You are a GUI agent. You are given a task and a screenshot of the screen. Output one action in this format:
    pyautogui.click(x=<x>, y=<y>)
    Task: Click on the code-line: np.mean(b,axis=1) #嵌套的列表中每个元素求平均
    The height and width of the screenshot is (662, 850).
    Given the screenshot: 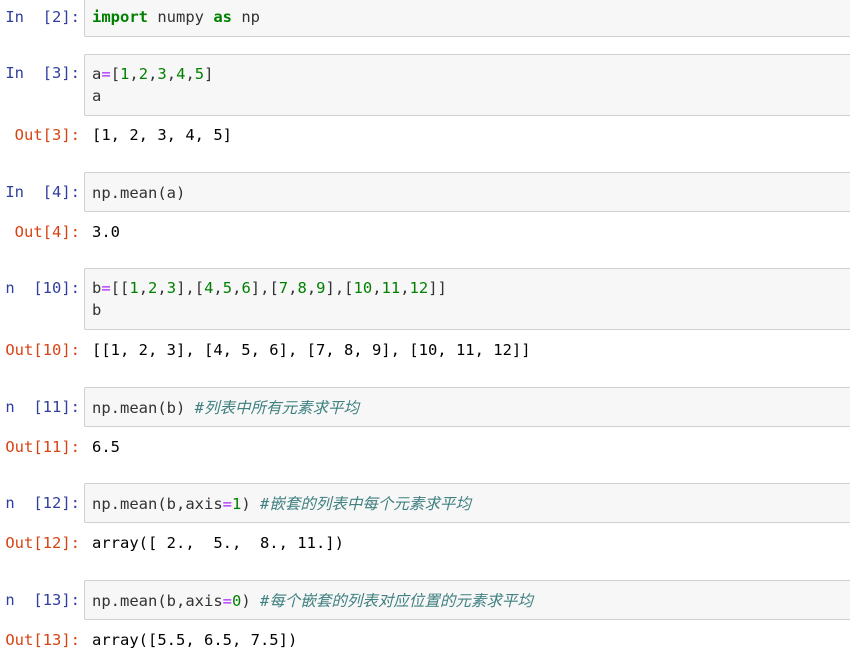 What is the action you would take?
    pyautogui.click(x=471, y=504)
    